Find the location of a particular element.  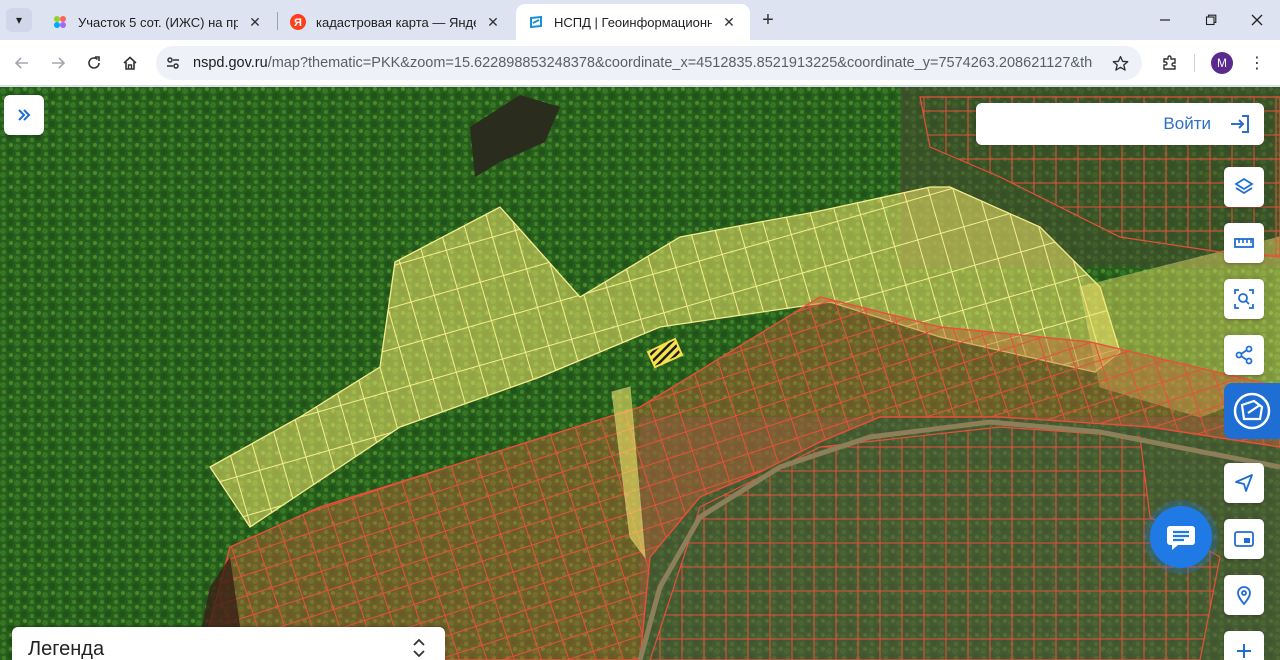

parcel-select-icon is located at coordinates (1252, 411).